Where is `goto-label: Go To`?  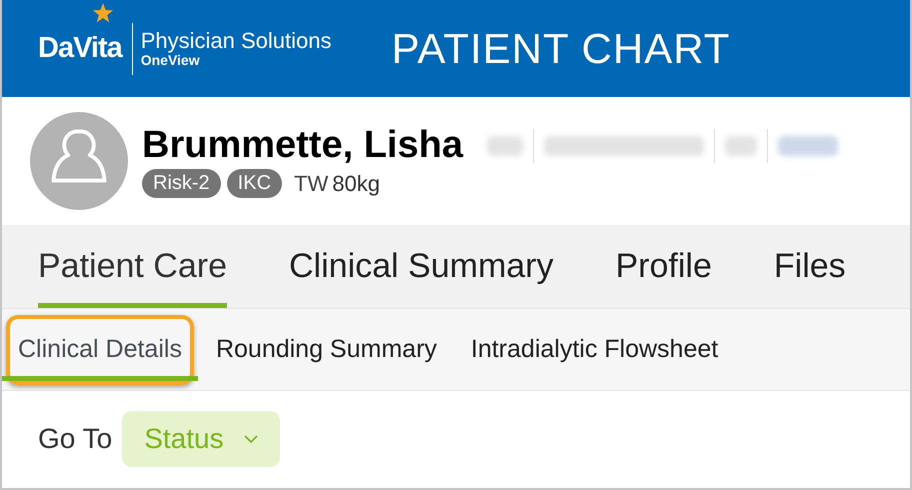
goto-label: Go To is located at coordinates (75, 439).